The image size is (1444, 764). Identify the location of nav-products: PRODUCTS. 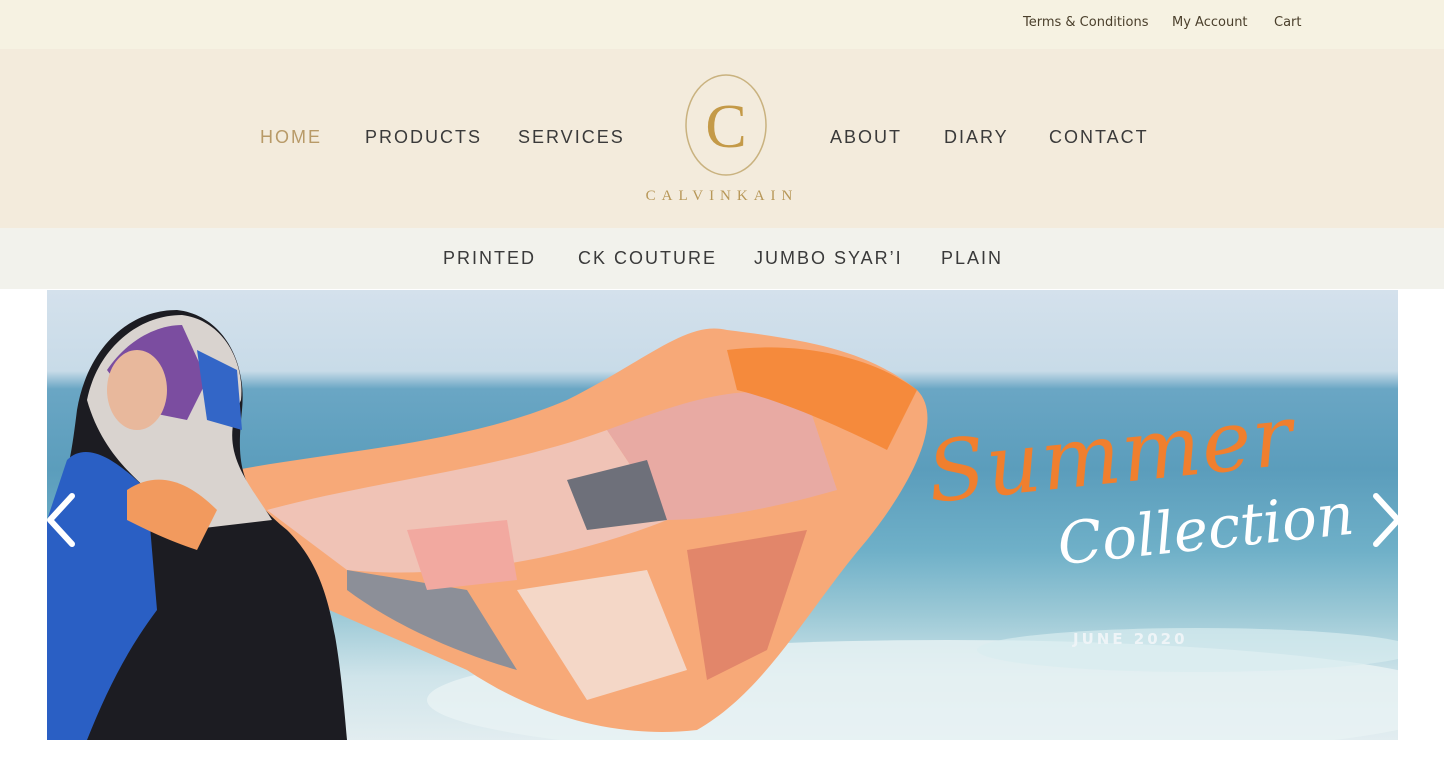
(423, 137).